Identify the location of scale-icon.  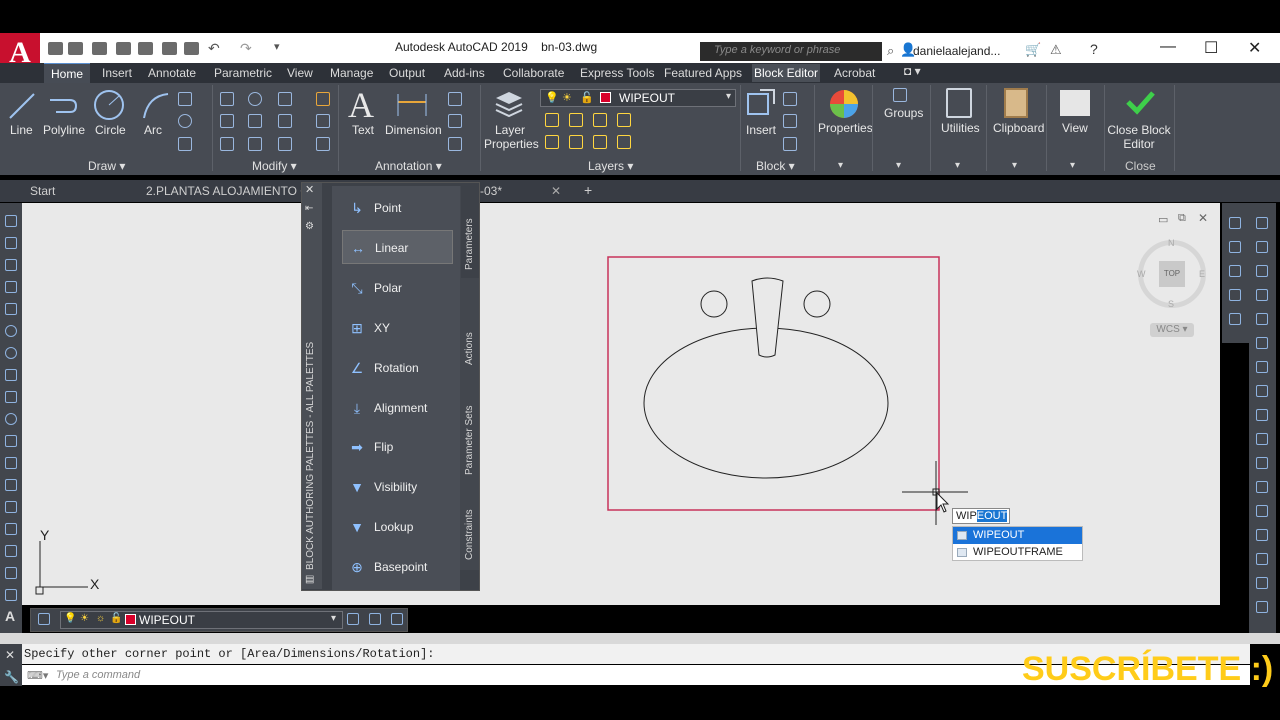
(255, 144).